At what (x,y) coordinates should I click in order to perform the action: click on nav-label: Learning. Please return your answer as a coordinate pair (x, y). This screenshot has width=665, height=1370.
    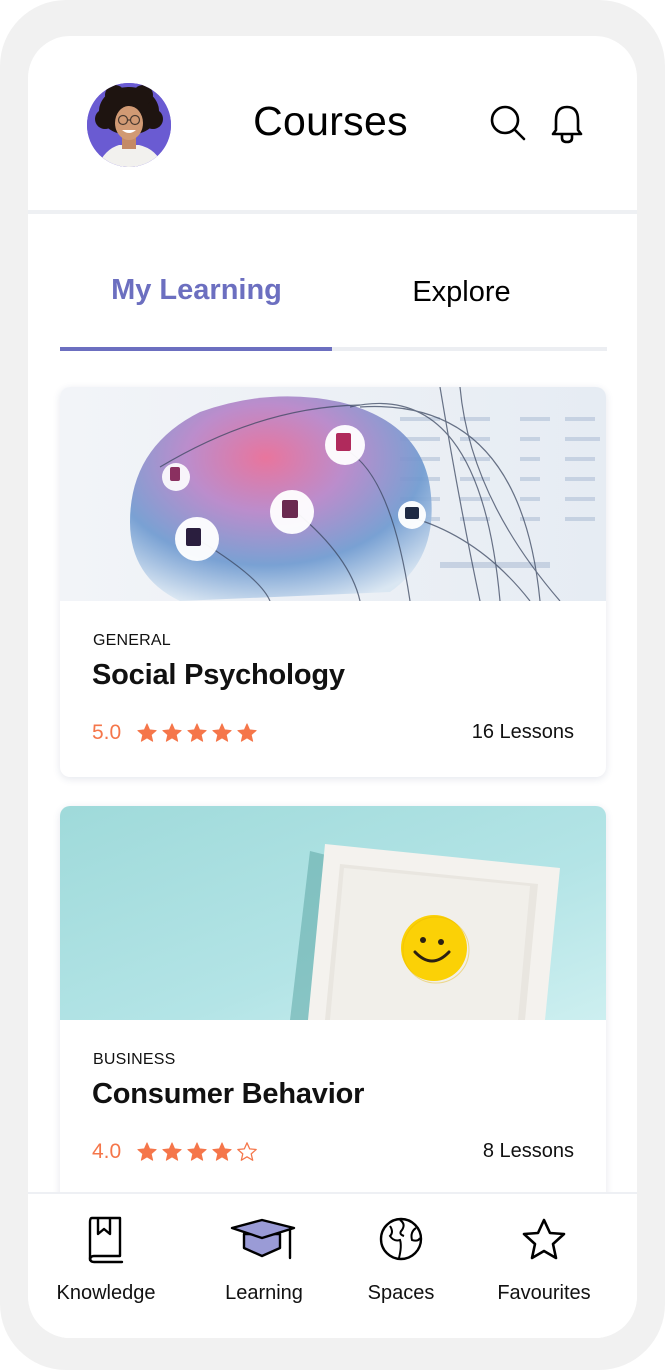
    Looking at the image, I should click on (264, 1293).